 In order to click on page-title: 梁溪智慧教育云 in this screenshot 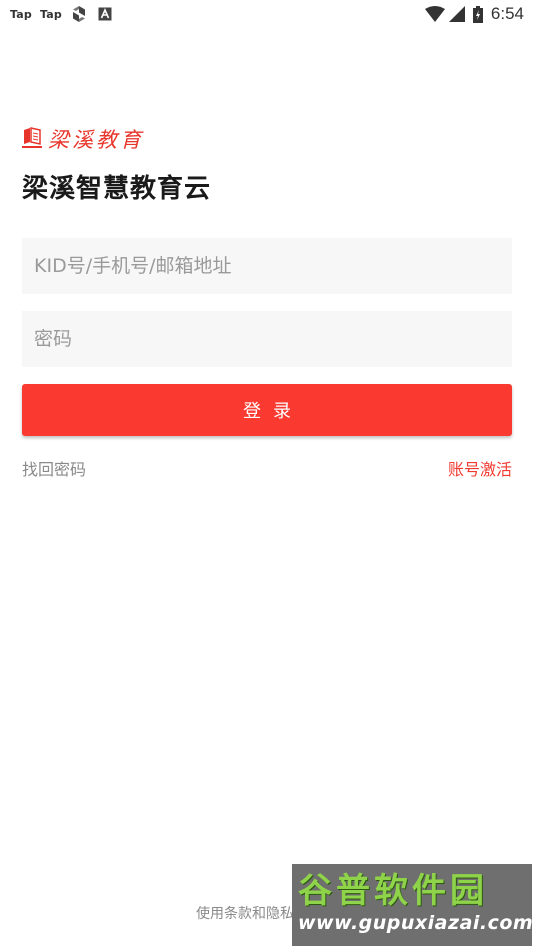, I will do `click(117, 189)`.